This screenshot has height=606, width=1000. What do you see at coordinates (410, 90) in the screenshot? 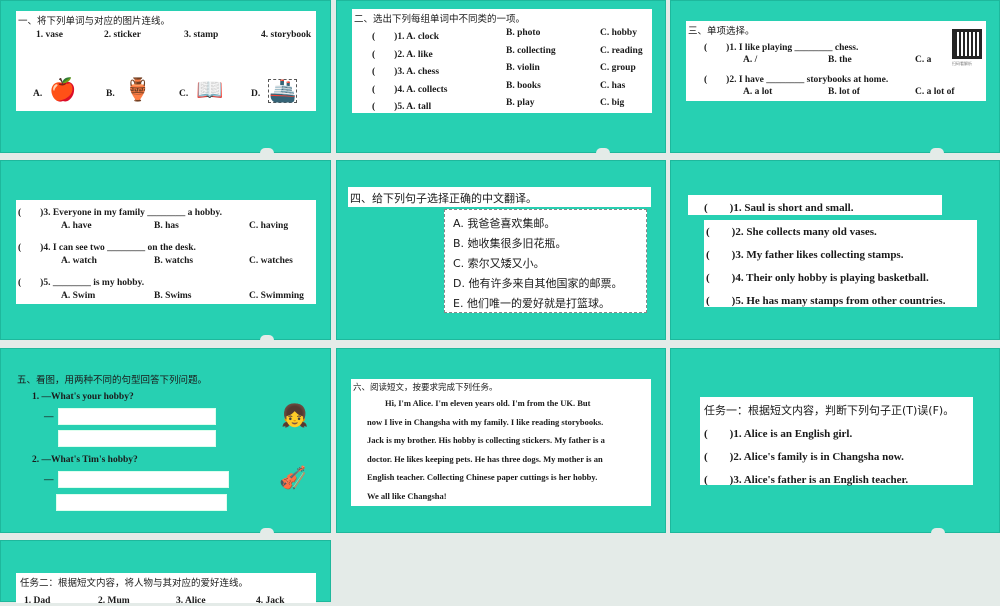
I see `question: ( )4. A. collects` at bounding box center [410, 90].